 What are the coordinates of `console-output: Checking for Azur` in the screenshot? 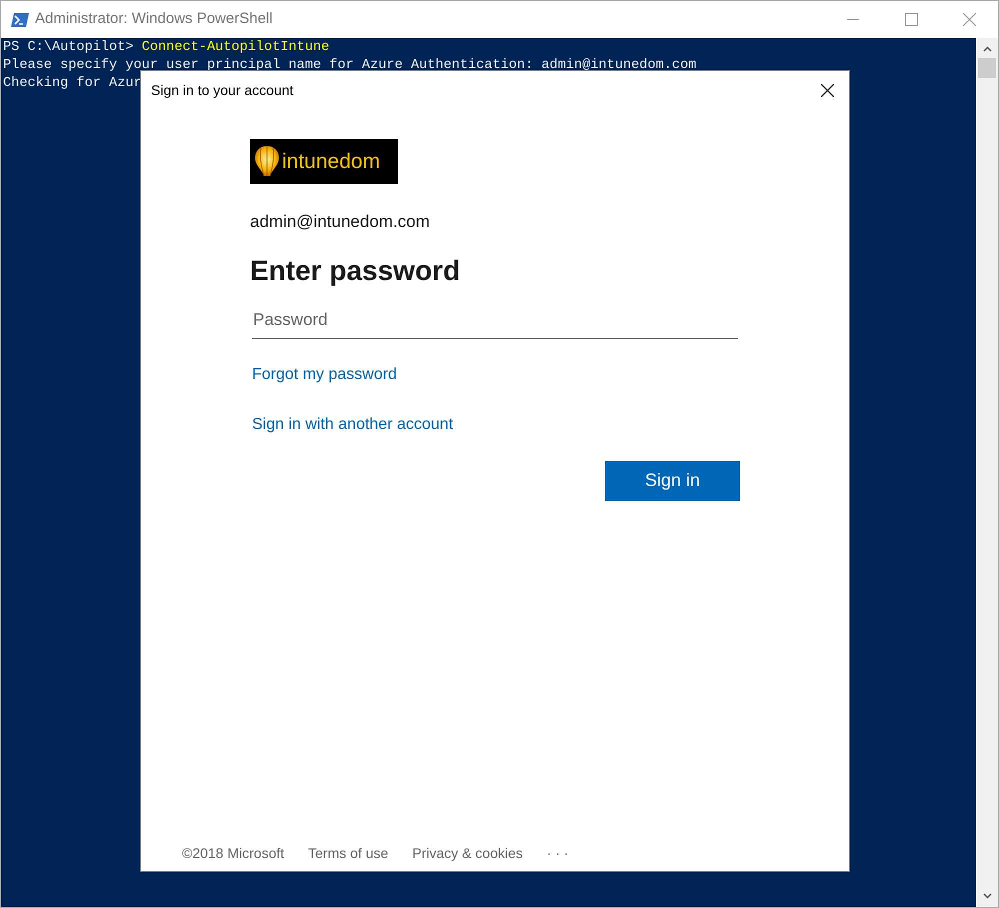 It's located at (72, 83).